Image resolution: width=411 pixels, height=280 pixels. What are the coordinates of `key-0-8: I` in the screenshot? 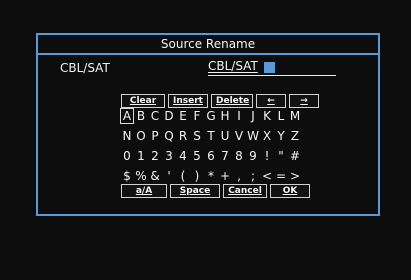 It's located at (239, 116).